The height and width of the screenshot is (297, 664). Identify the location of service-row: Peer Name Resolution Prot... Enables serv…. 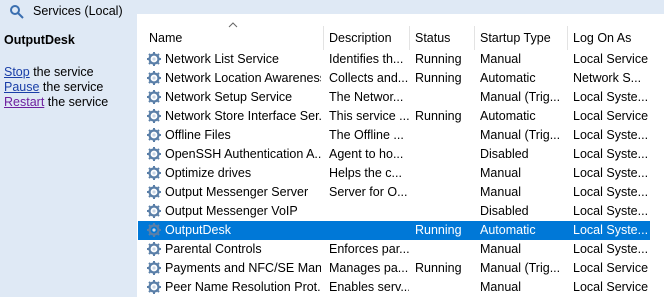
(394, 287).